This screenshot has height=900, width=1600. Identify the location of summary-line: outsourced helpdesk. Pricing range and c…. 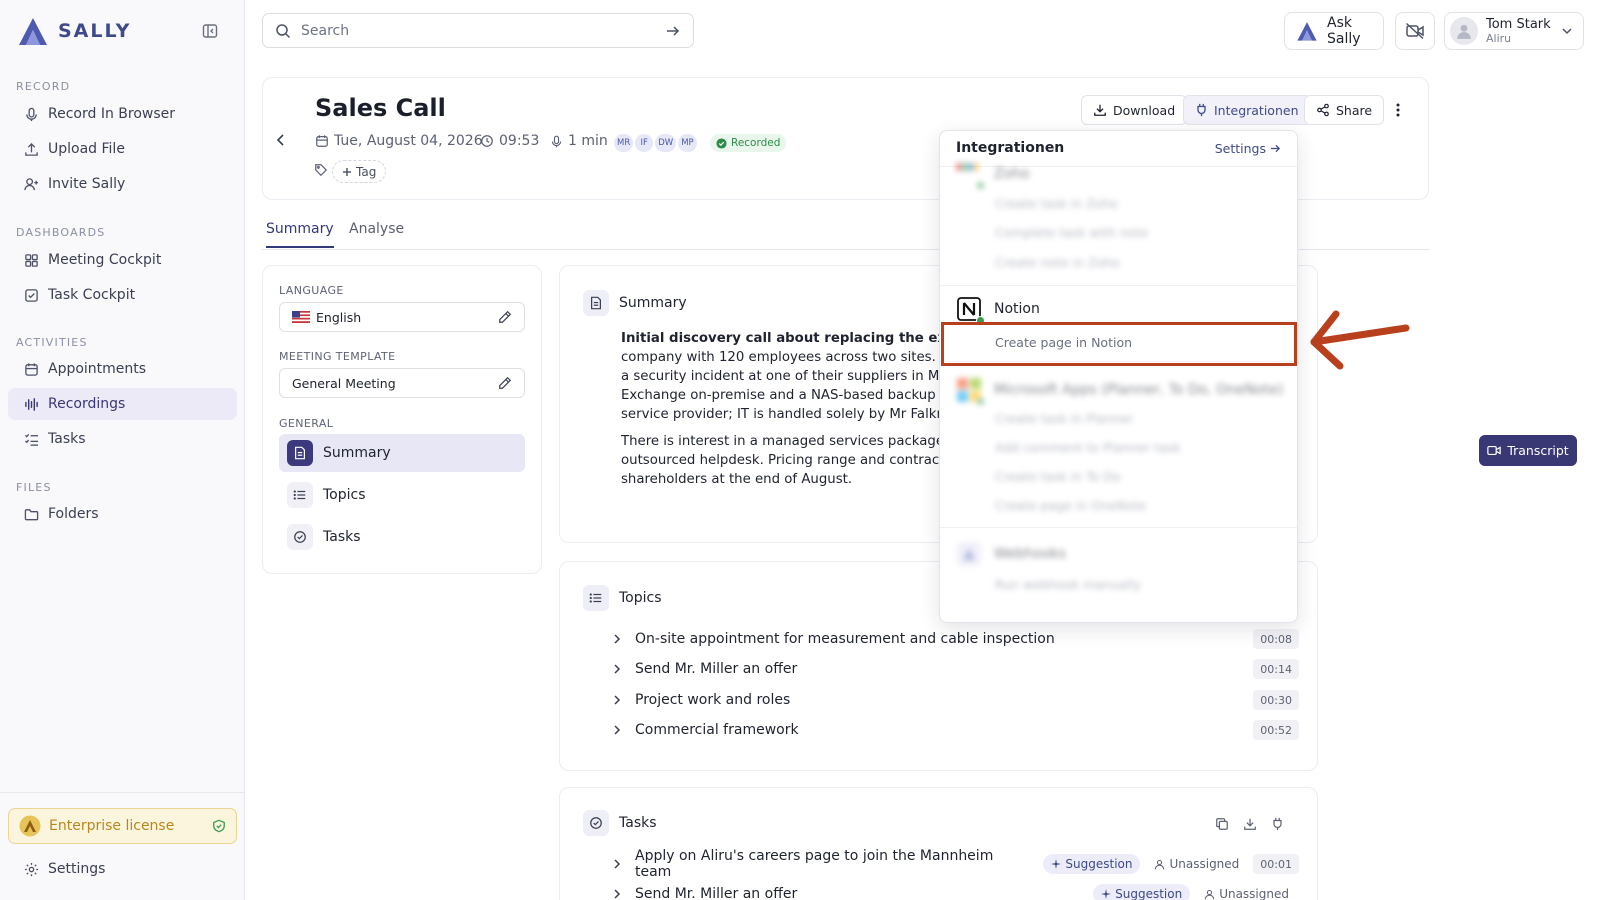
(781, 460).